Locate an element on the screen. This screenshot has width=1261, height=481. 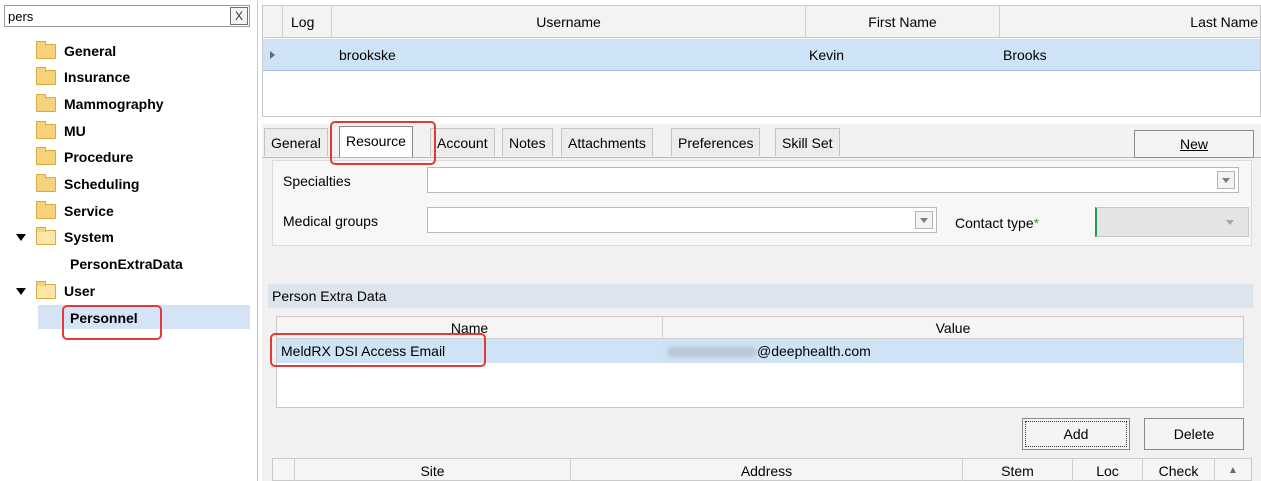
column-header-value: Value is located at coordinates (953, 328).